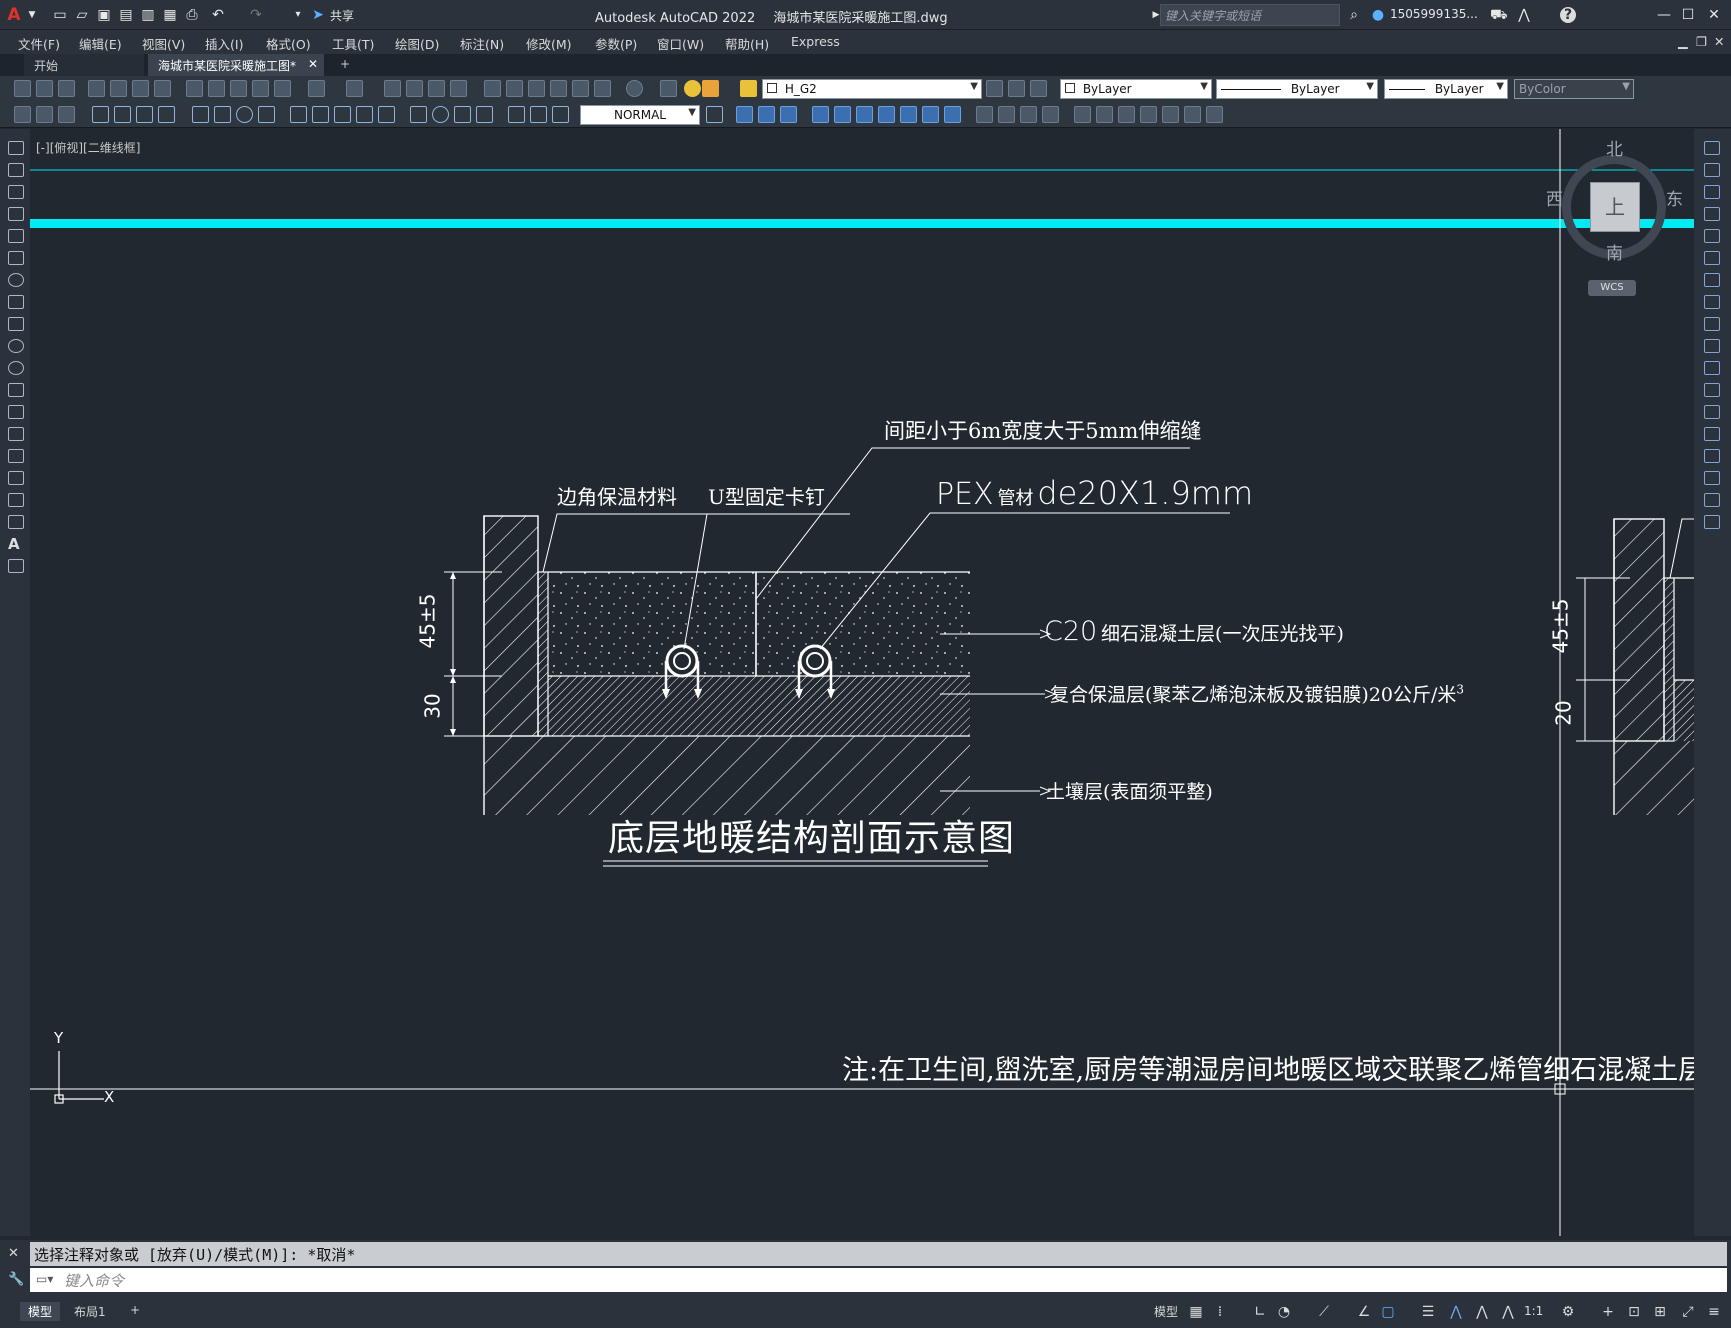 The image size is (1731, 1328). I want to click on move-icon, so click(1712, 258).